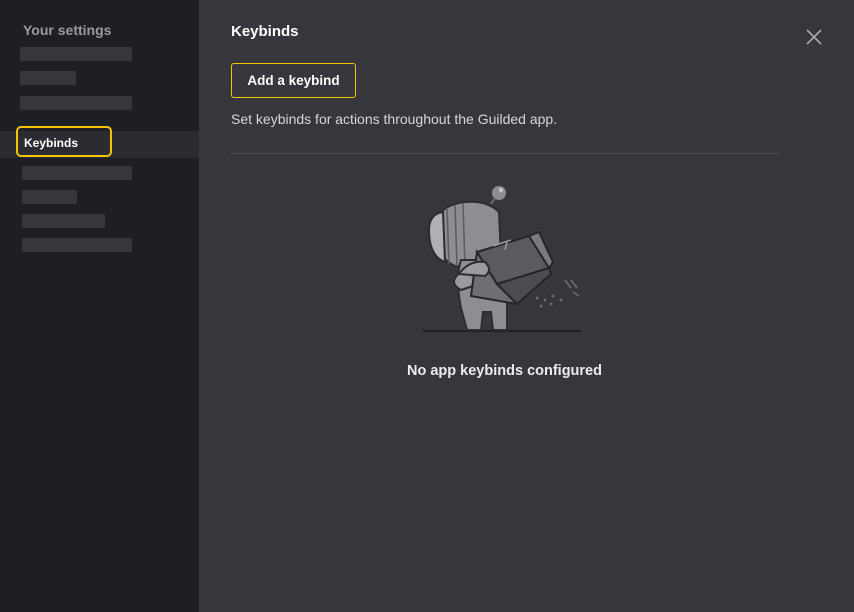 This screenshot has width=854, height=612. Describe the element at coordinates (506, 262) in the screenshot. I see `robot-opening-empty-box-illustration` at that location.